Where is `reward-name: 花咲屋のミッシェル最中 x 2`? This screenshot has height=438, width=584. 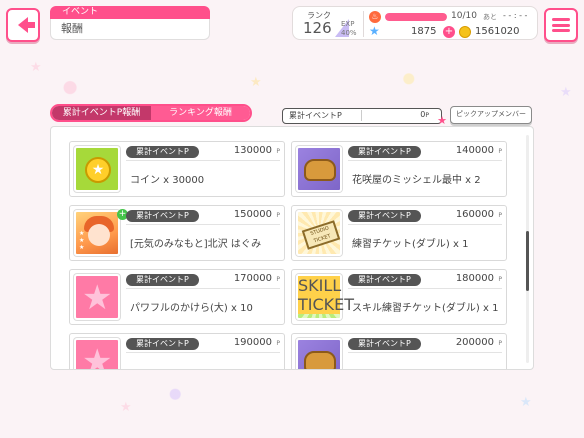
reward-name: 花咲屋のミッシェル最中 x 2 is located at coordinates (416, 180).